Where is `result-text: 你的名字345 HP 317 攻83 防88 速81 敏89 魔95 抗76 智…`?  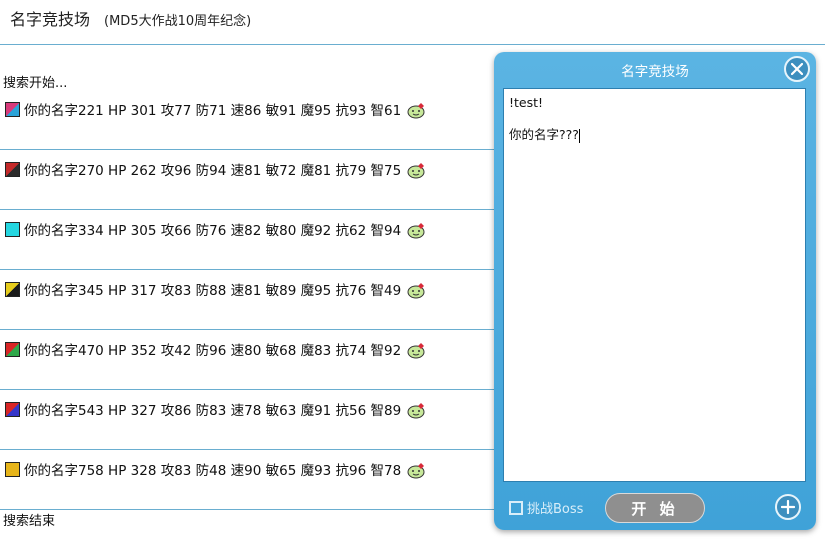
result-text: 你的名字345 HP 317 攻83 防88 速81 敏89 魔95 抗76 智… is located at coordinates (213, 291).